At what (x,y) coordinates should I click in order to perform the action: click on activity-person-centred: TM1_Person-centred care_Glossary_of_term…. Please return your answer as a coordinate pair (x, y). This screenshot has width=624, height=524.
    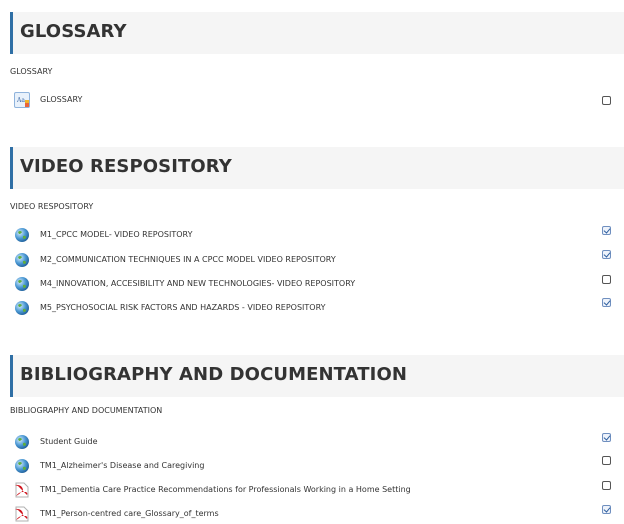
    Looking at the image, I should click on (319, 514).